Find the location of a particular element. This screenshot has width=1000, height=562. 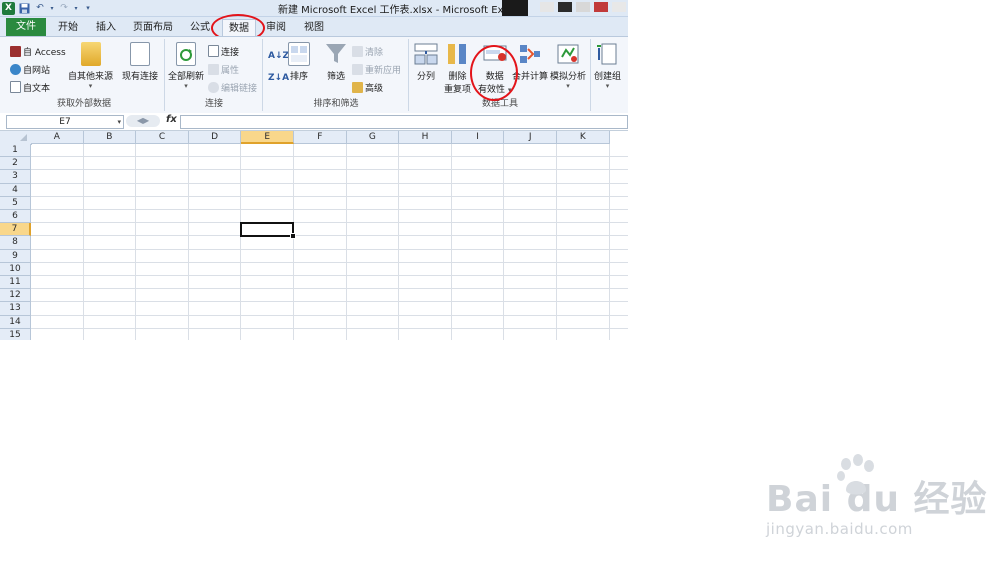

row-header-2: 2 is located at coordinates (15, 164).